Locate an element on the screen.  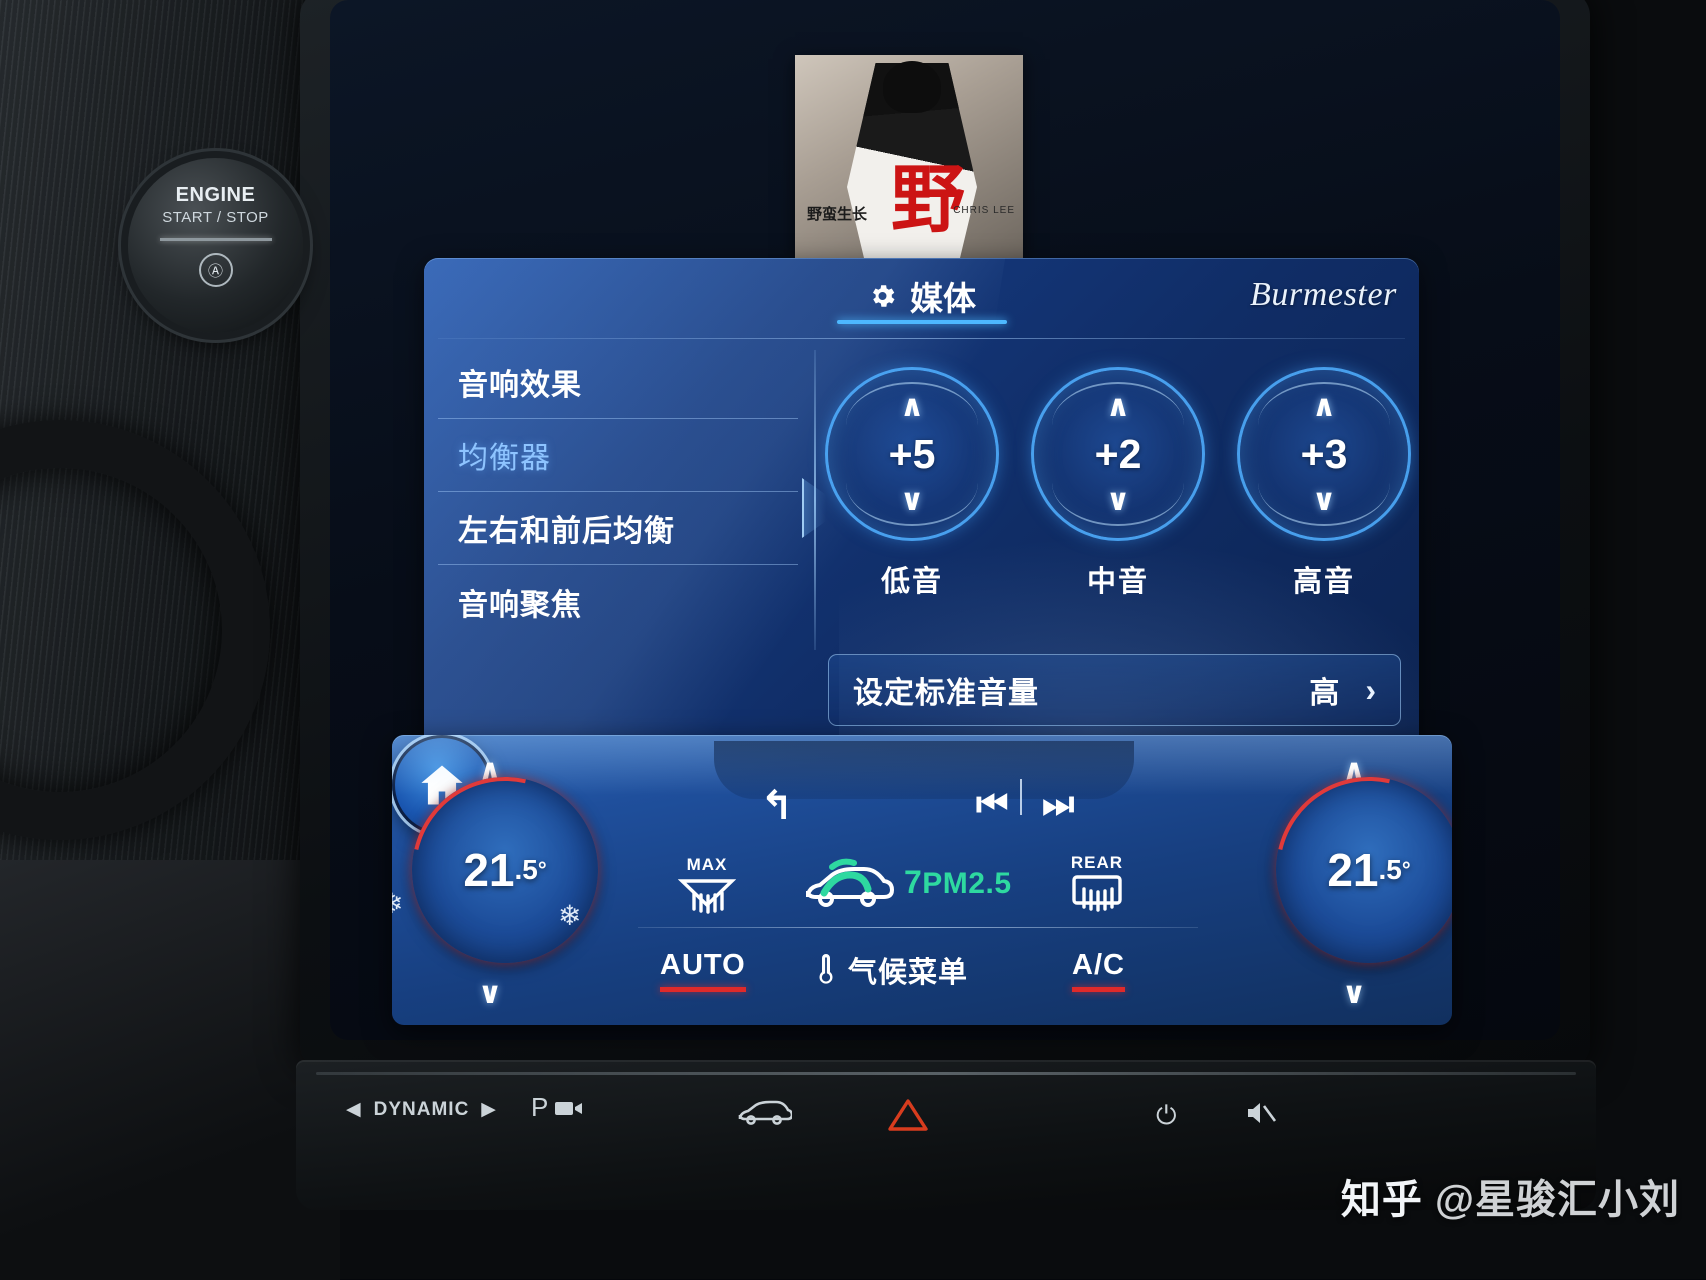
ac-active-underline is located at coordinates (1098, 989).